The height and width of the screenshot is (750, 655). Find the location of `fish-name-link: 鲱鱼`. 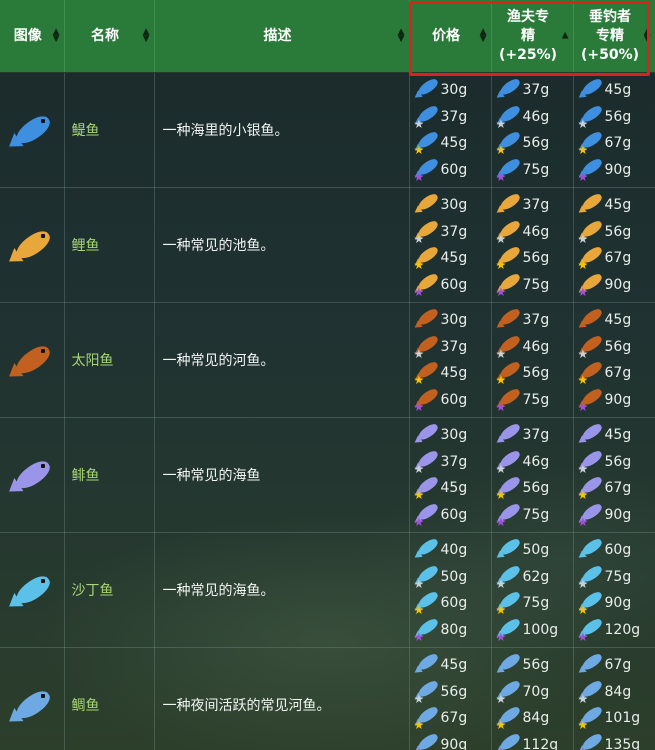

fish-name-link: 鲱鱼 is located at coordinates (109, 475).